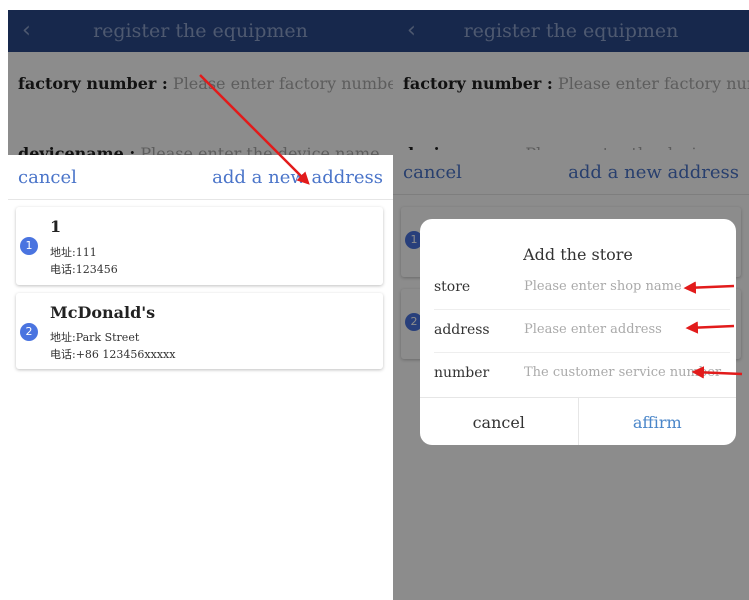  Describe the element at coordinates (622, 372) in the screenshot. I see `service-number-input: The customer service number` at that location.